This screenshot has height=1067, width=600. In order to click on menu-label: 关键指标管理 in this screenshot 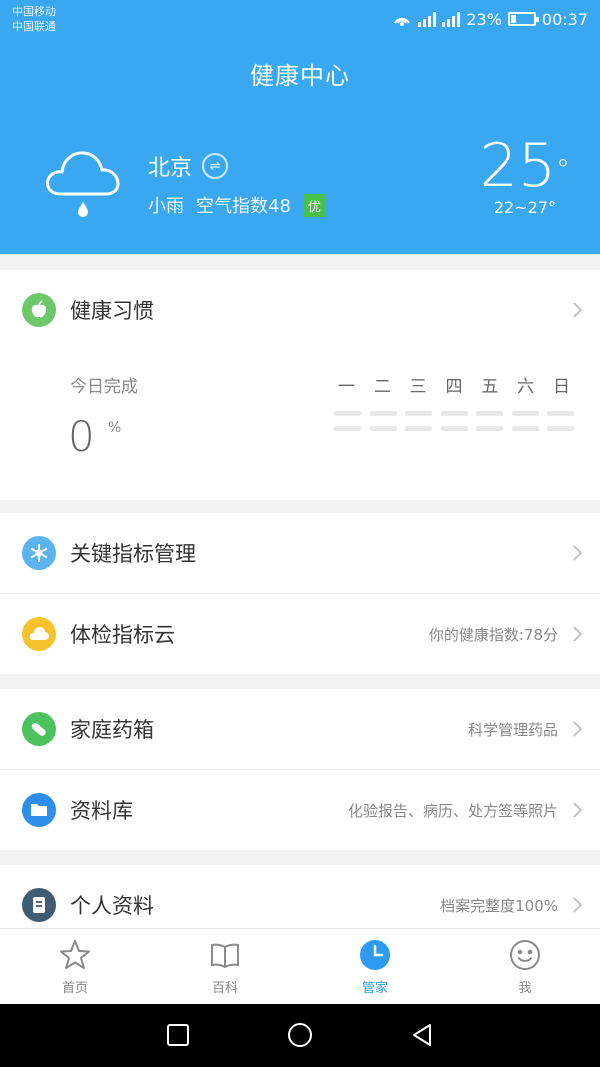, I will do `click(133, 554)`.